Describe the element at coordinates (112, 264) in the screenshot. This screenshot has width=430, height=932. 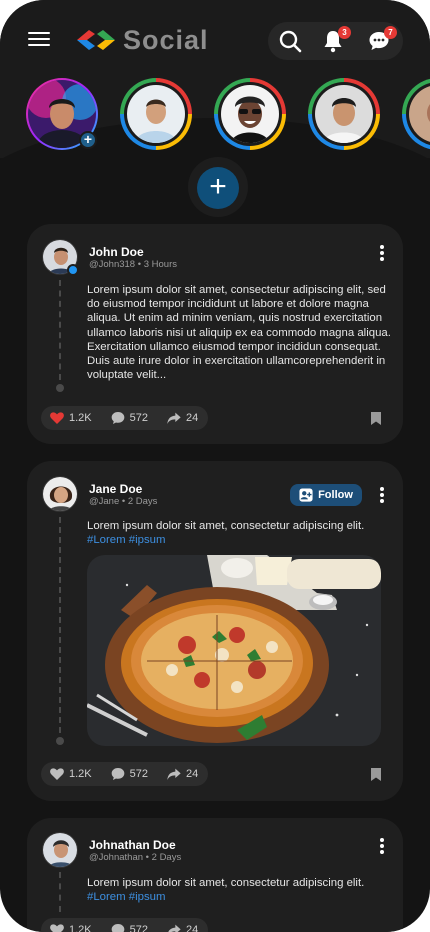
I see `author-handle: @John318` at that location.